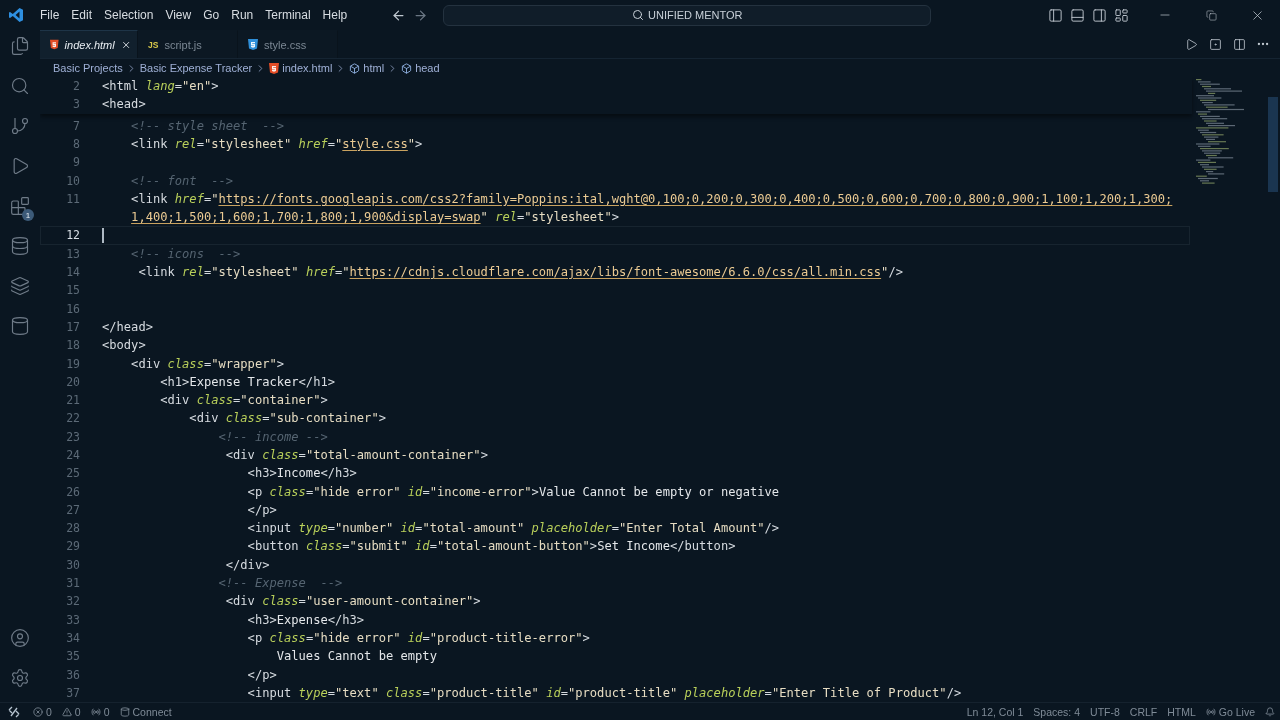  What do you see at coordinates (38, 711) in the screenshot?
I see `error-icon` at bounding box center [38, 711].